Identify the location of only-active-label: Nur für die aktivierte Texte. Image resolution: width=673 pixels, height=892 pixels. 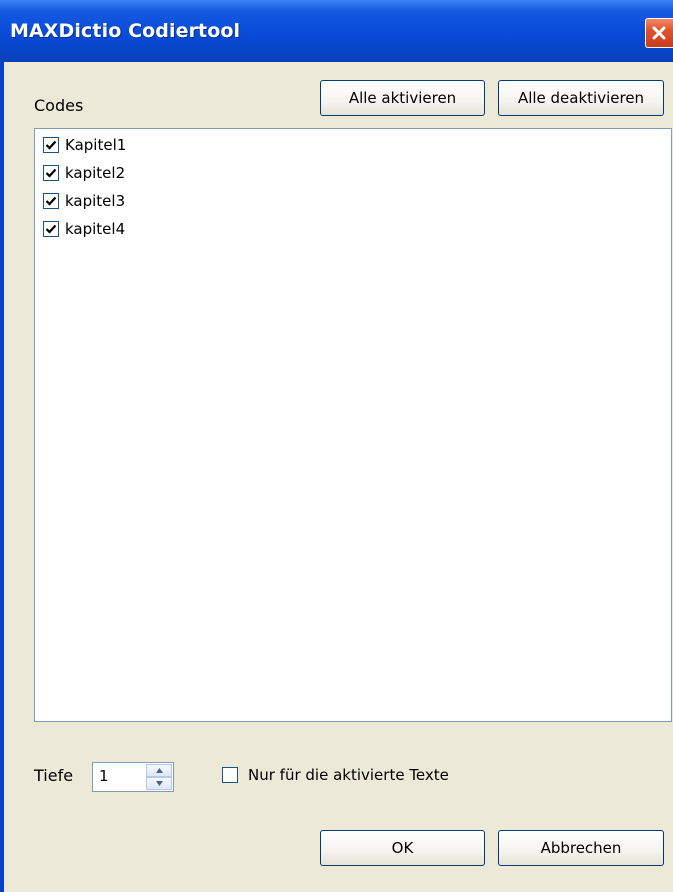
(348, 775).